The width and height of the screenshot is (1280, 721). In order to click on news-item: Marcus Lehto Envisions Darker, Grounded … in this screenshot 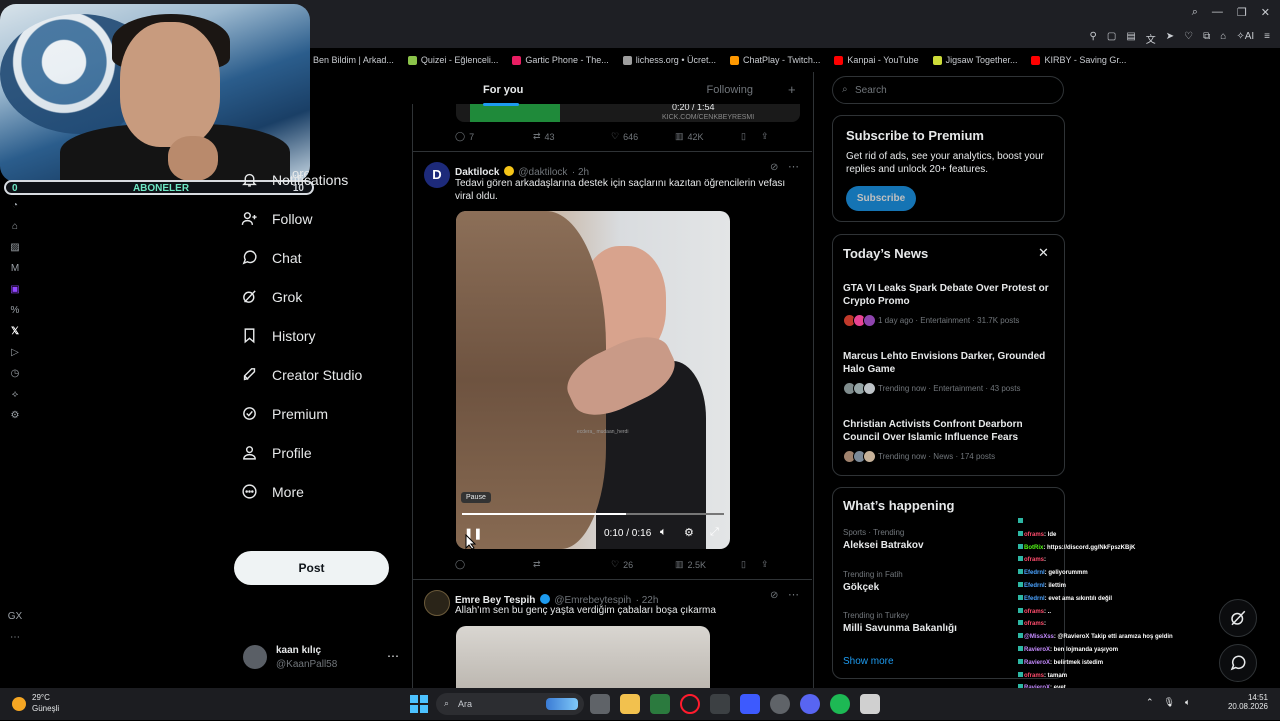, I will do `click(949, 372)`.